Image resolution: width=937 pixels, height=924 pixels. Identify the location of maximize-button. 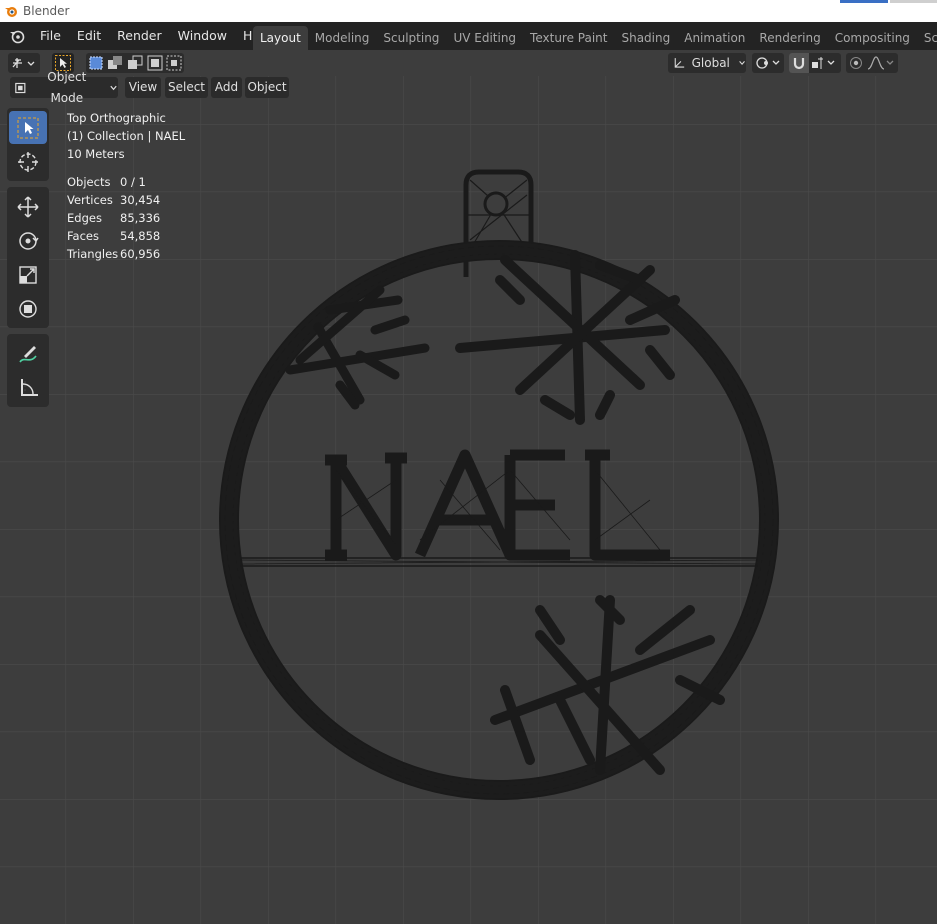
(913, 1).